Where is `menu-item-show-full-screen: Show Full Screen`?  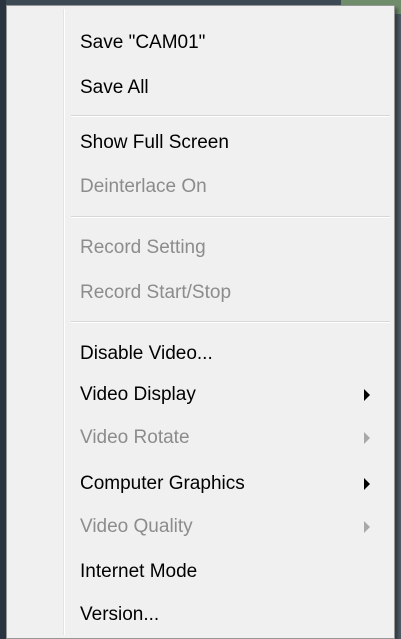
menu-item-show-full-screen: Show Full Screen is located at coordinates (200, 143).